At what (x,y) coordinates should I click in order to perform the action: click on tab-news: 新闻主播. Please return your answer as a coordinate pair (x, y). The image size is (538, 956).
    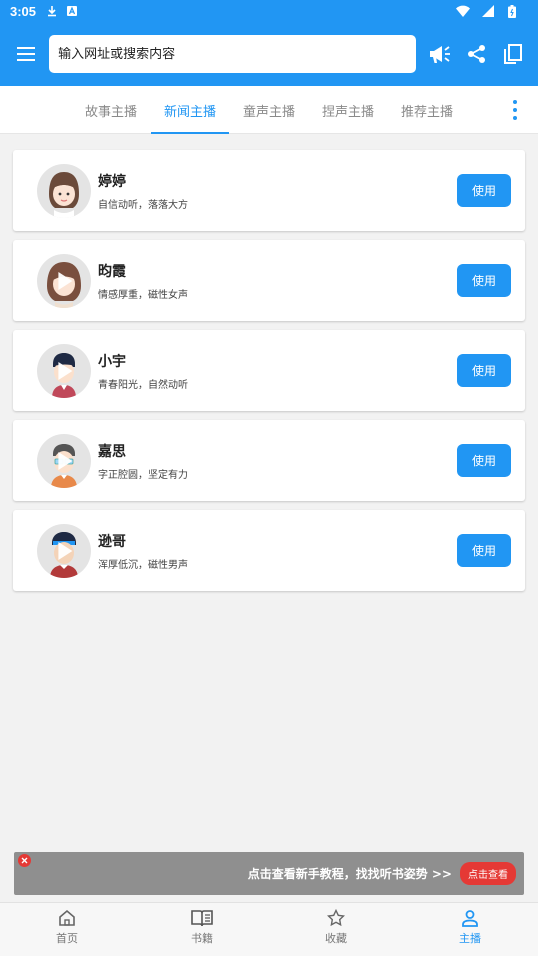
    Looking at the image, I should click on (190, 110).